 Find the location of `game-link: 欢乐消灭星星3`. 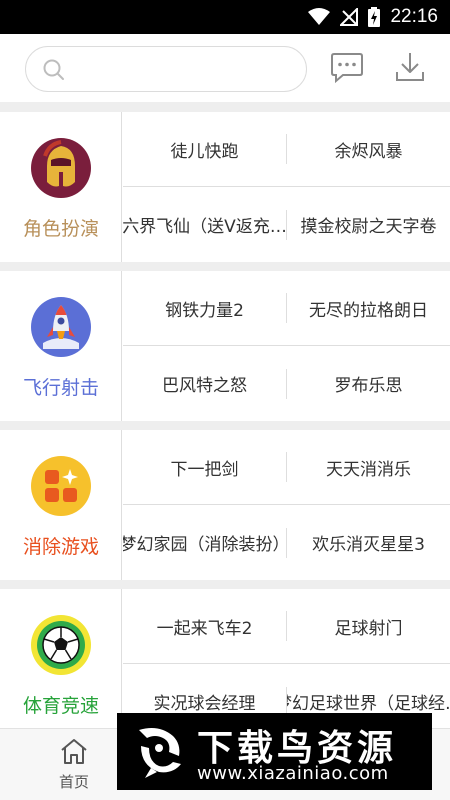

game-link: 欢乐消灭星星3 is located at coordinates (368, 542).